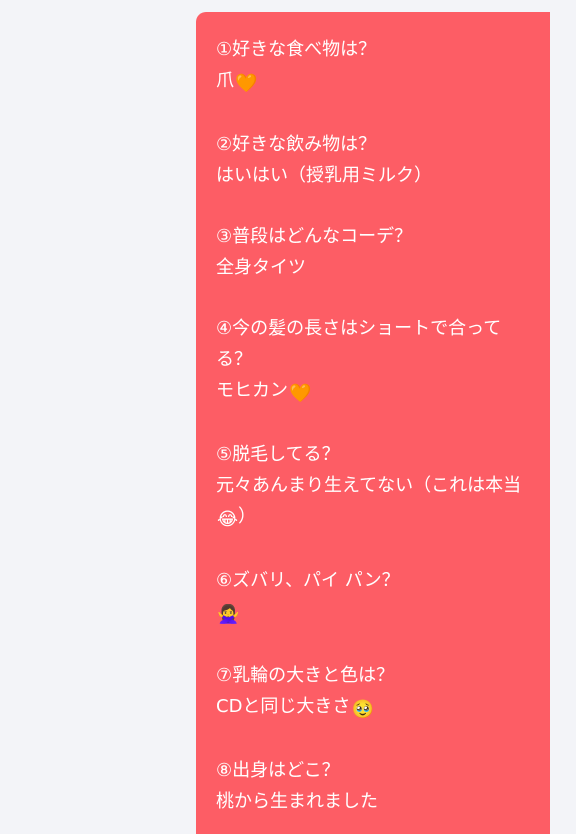 Image resolution: width=576 pixels, height=834 pixels. Describe the element at coordinates (225, 80) in the screenshot. I see `answer-1: 爪` at that location.